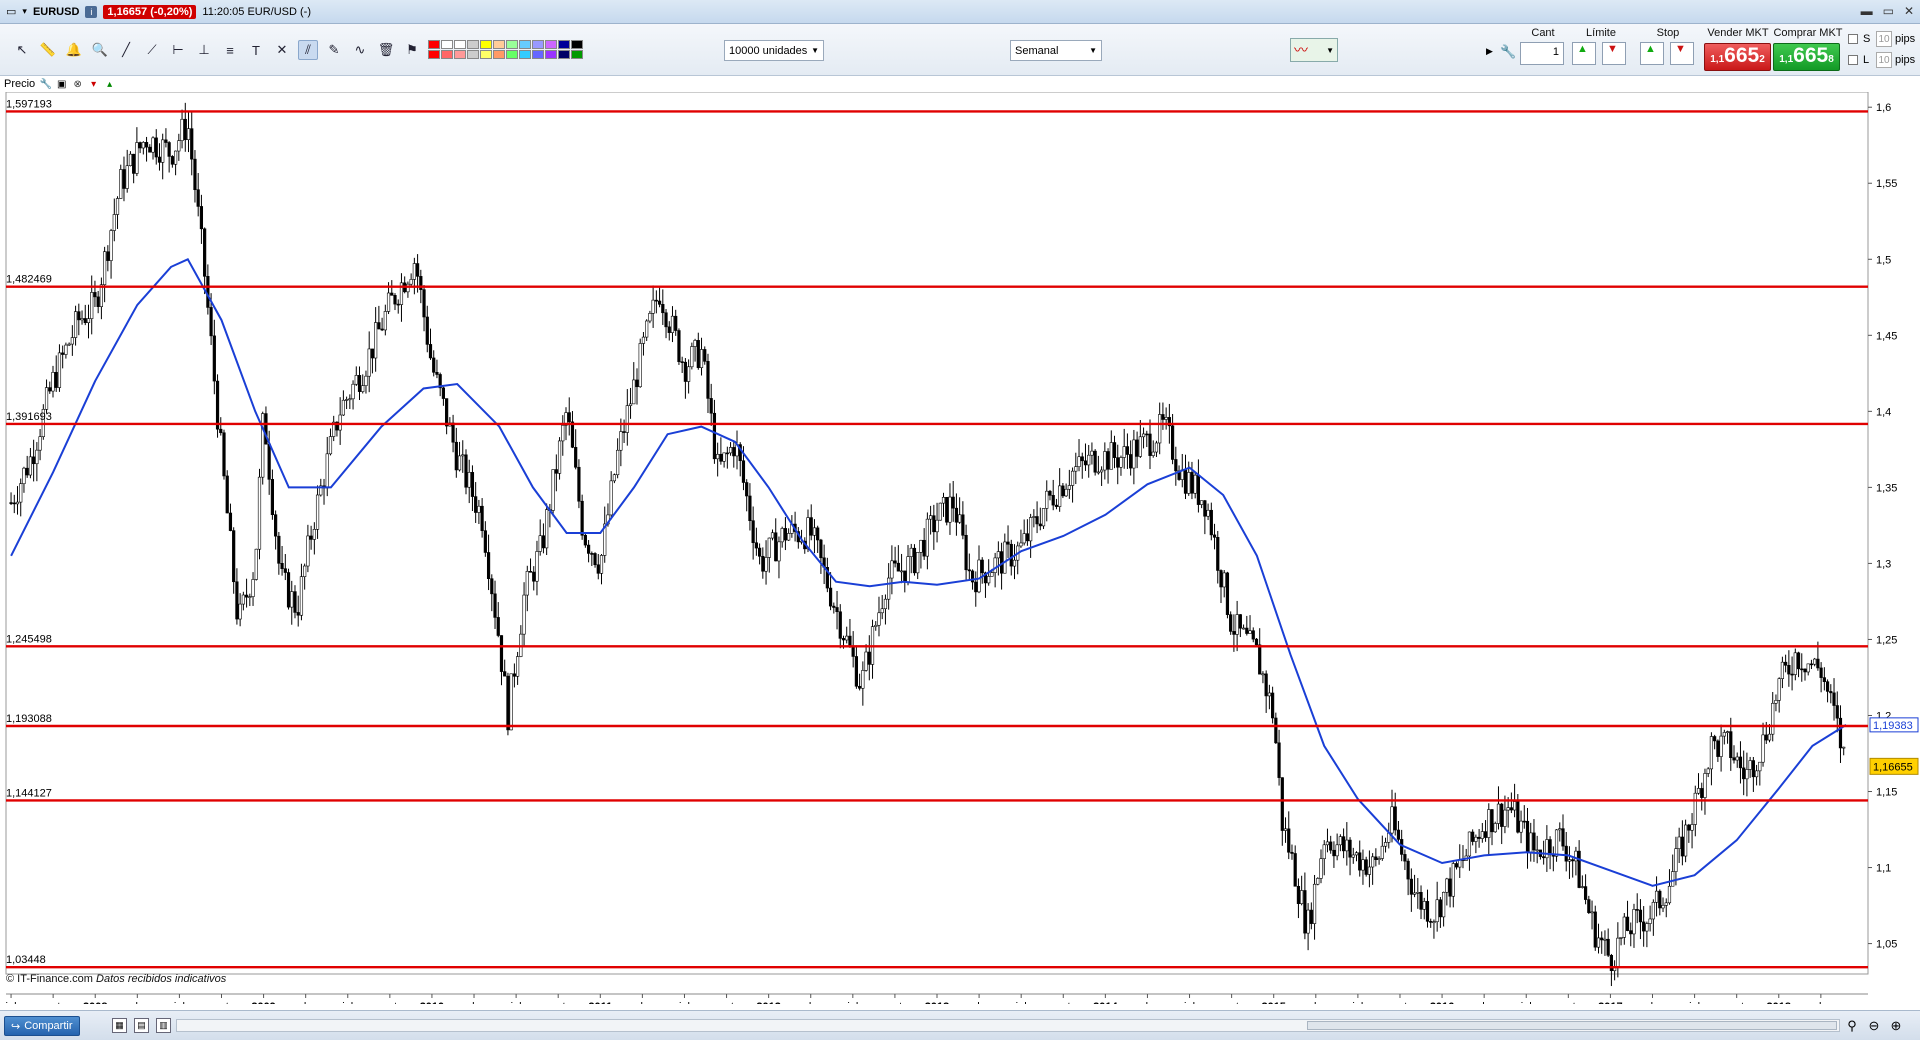 The image size is (1920, 1040). Describe the element at coordinates (204, 50) in the screenshot. I see `vertical-line-icon: ⊥` at that location.